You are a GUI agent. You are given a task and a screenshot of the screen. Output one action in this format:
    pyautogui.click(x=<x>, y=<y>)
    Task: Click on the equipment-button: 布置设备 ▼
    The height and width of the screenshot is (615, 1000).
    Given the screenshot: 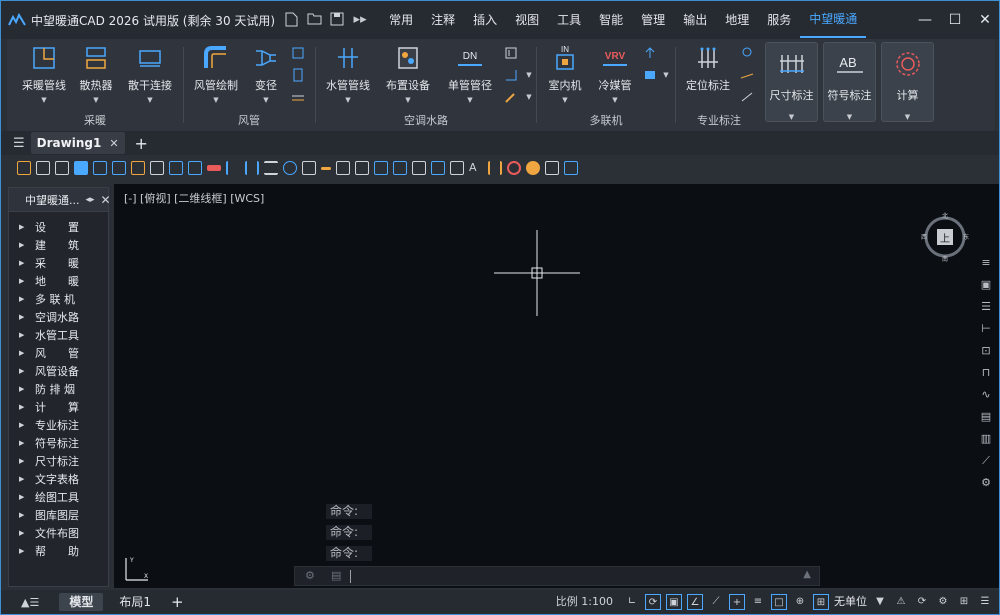 What is the action you would take?
    pyautogui.click(x=408, y=73)
    